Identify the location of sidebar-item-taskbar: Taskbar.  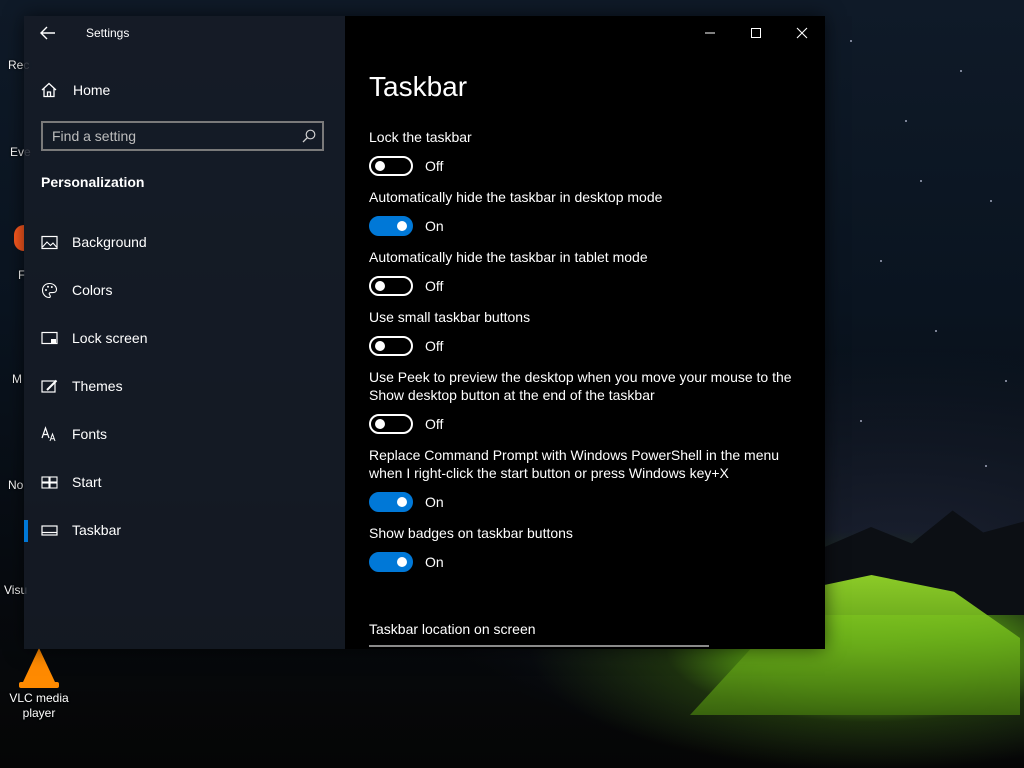
(184, 530).